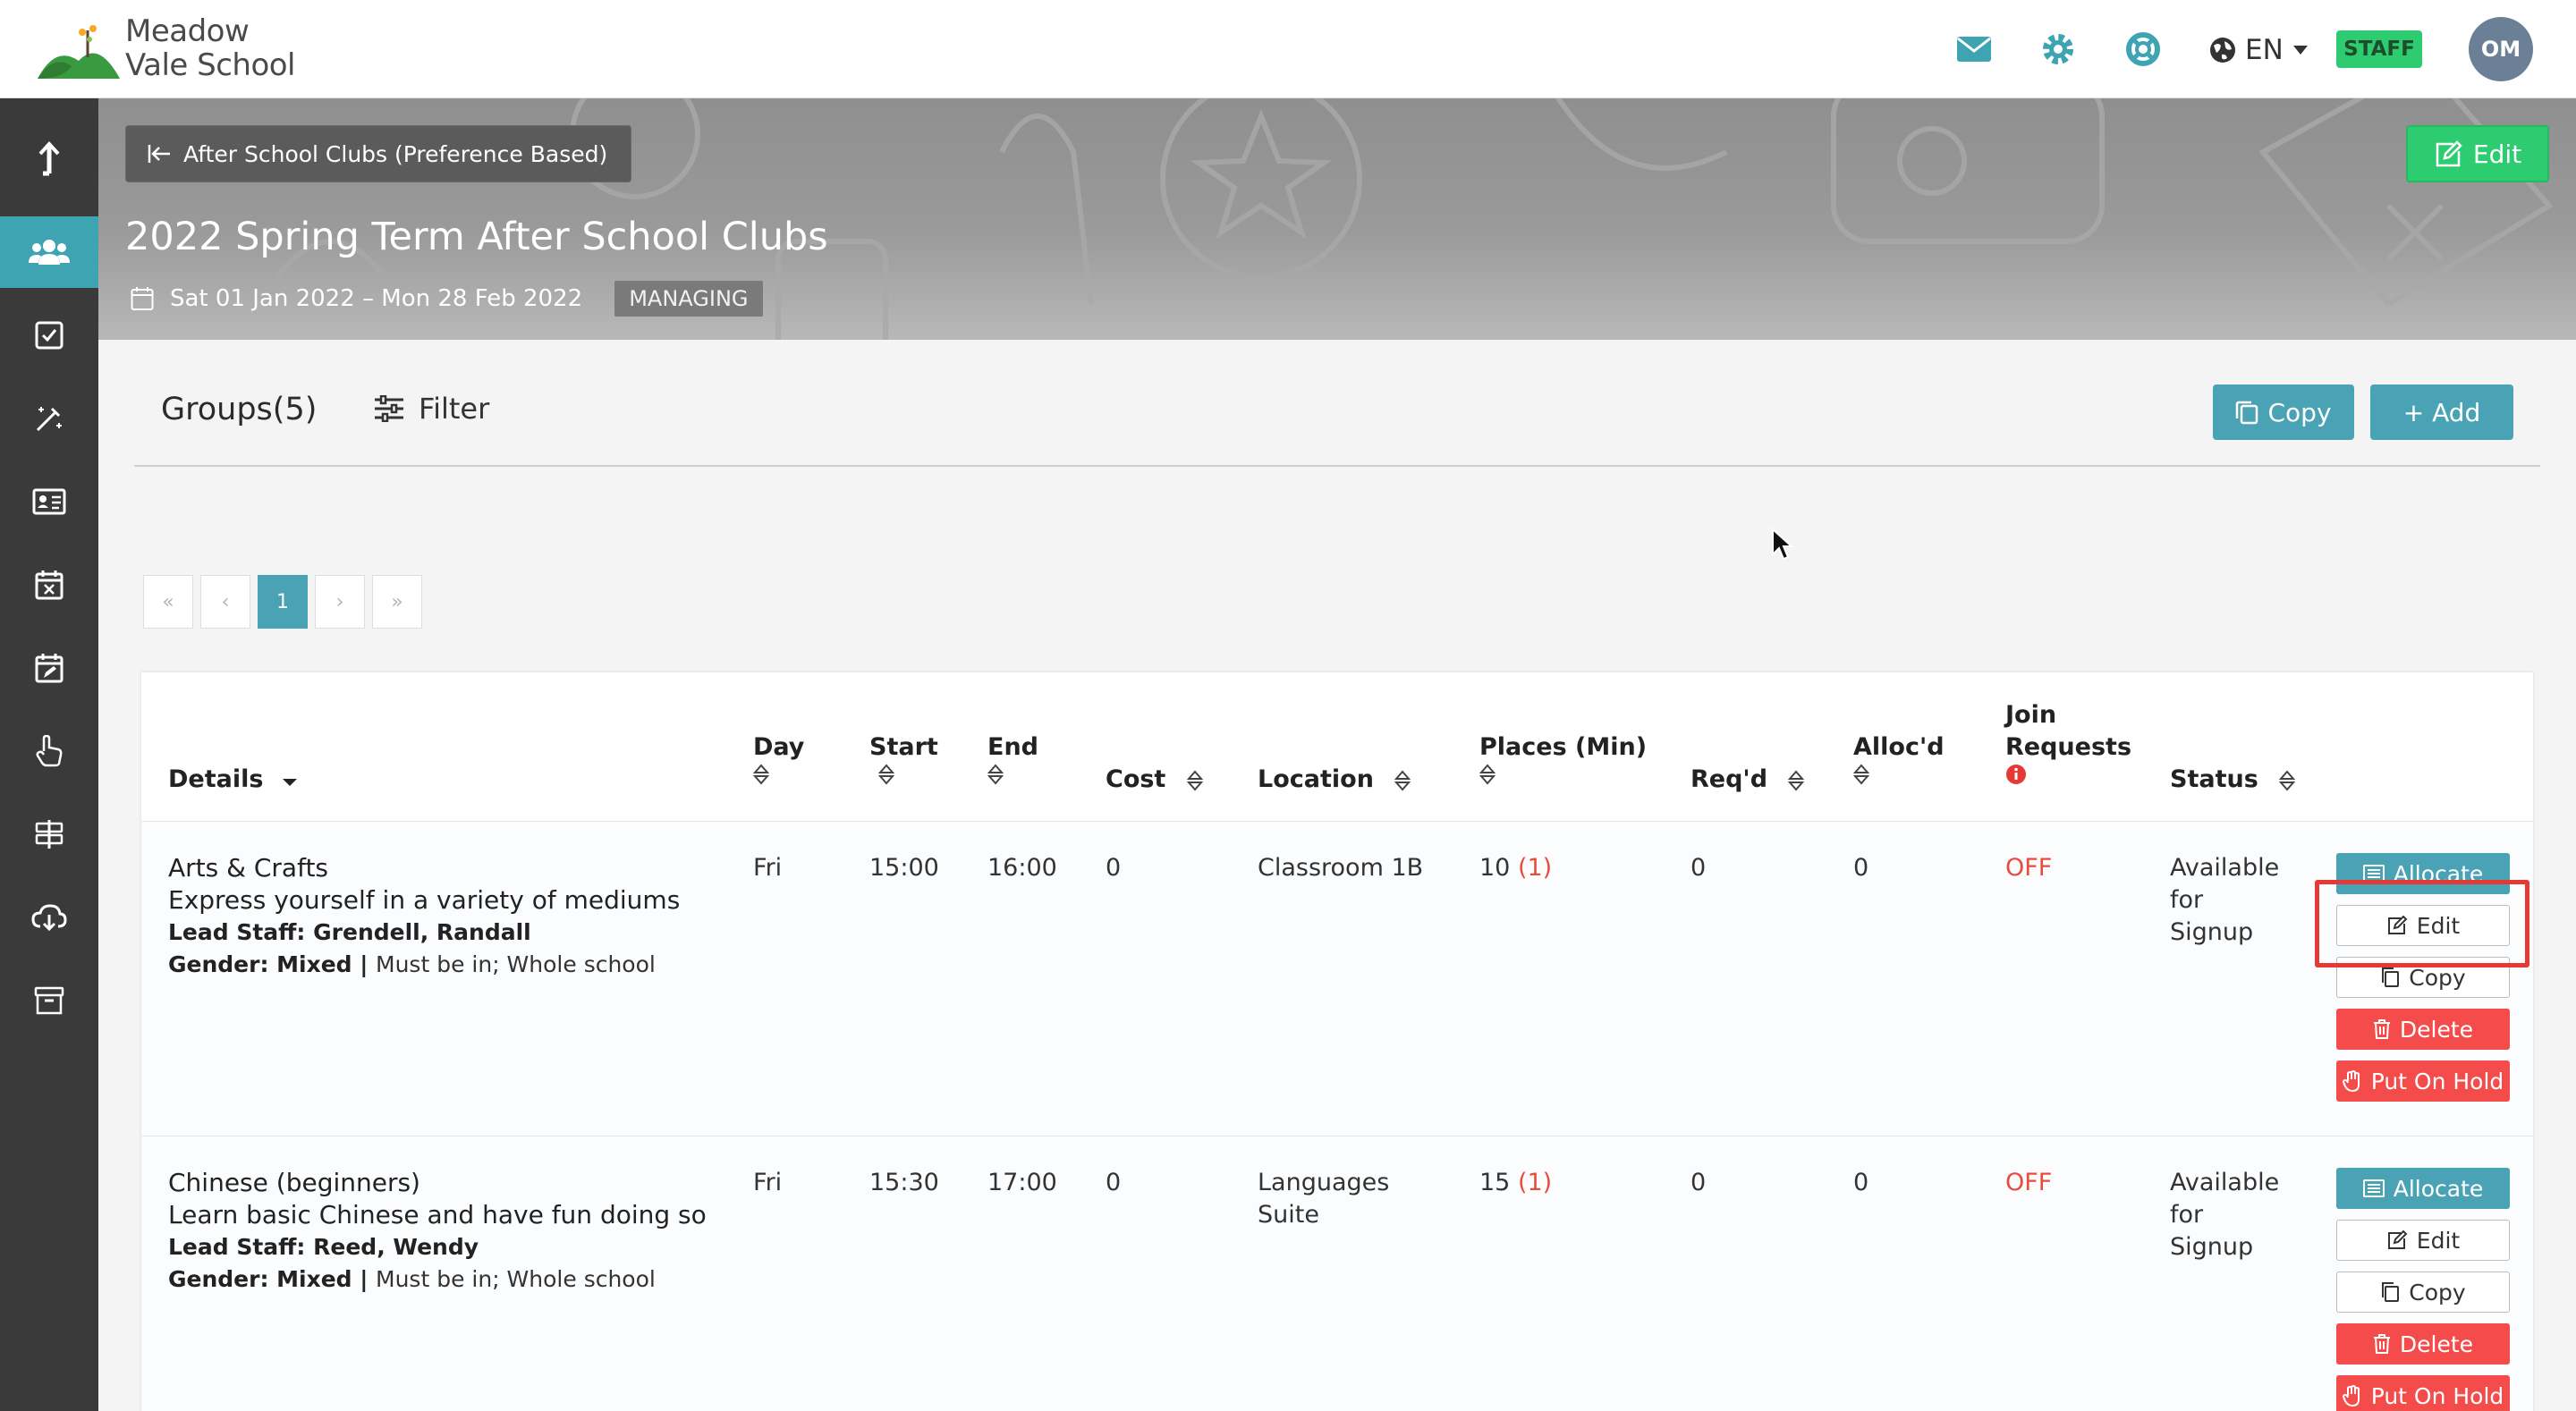 The width and height of the screenshot is (2576, 1411). Describe the element at coordinates (1288, 1215) in the screenshot. I see `location-line-2: Suite` at that location.